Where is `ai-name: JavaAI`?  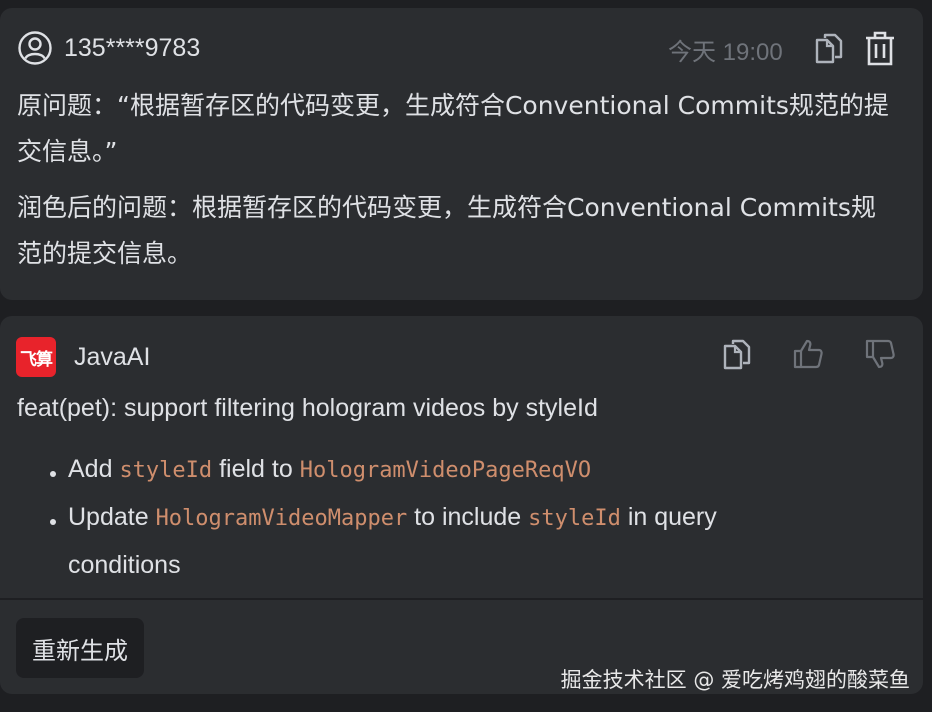 ai-name: JavaAI is located at coordinates (112, 356).